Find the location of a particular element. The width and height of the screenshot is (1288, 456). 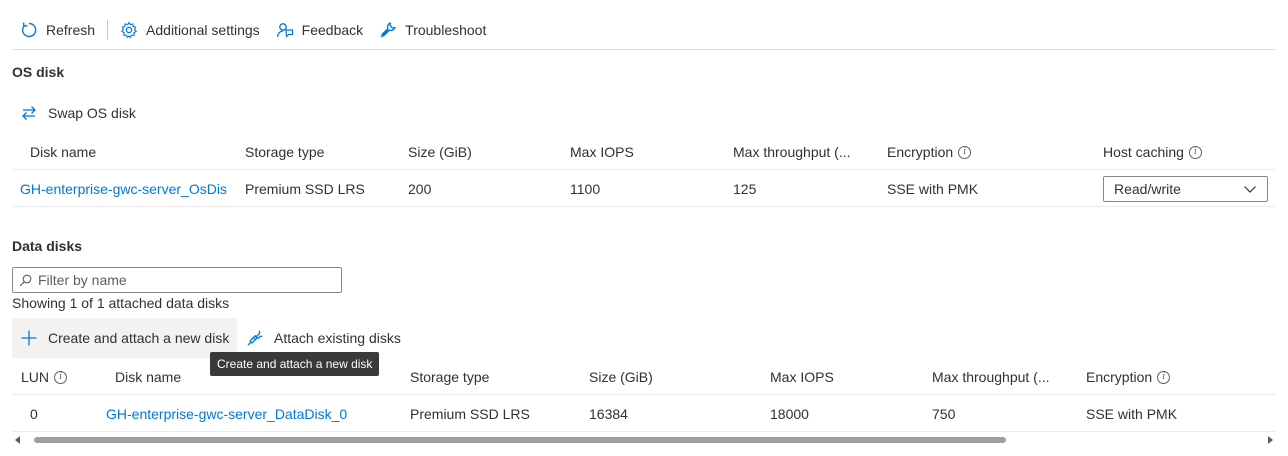

os-disk-title: OS disk is located at coordinates (38, 72).